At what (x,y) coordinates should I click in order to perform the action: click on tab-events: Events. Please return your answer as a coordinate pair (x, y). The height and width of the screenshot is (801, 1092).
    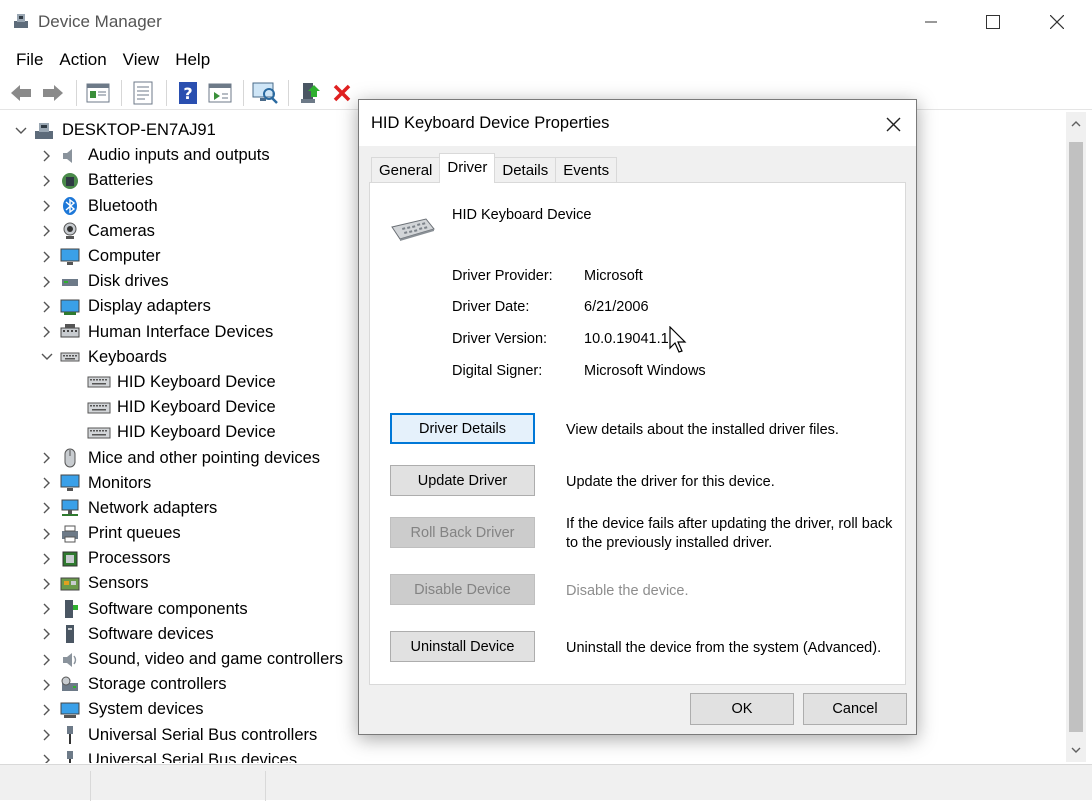
    Looking at the image, I should click on (586, 170).